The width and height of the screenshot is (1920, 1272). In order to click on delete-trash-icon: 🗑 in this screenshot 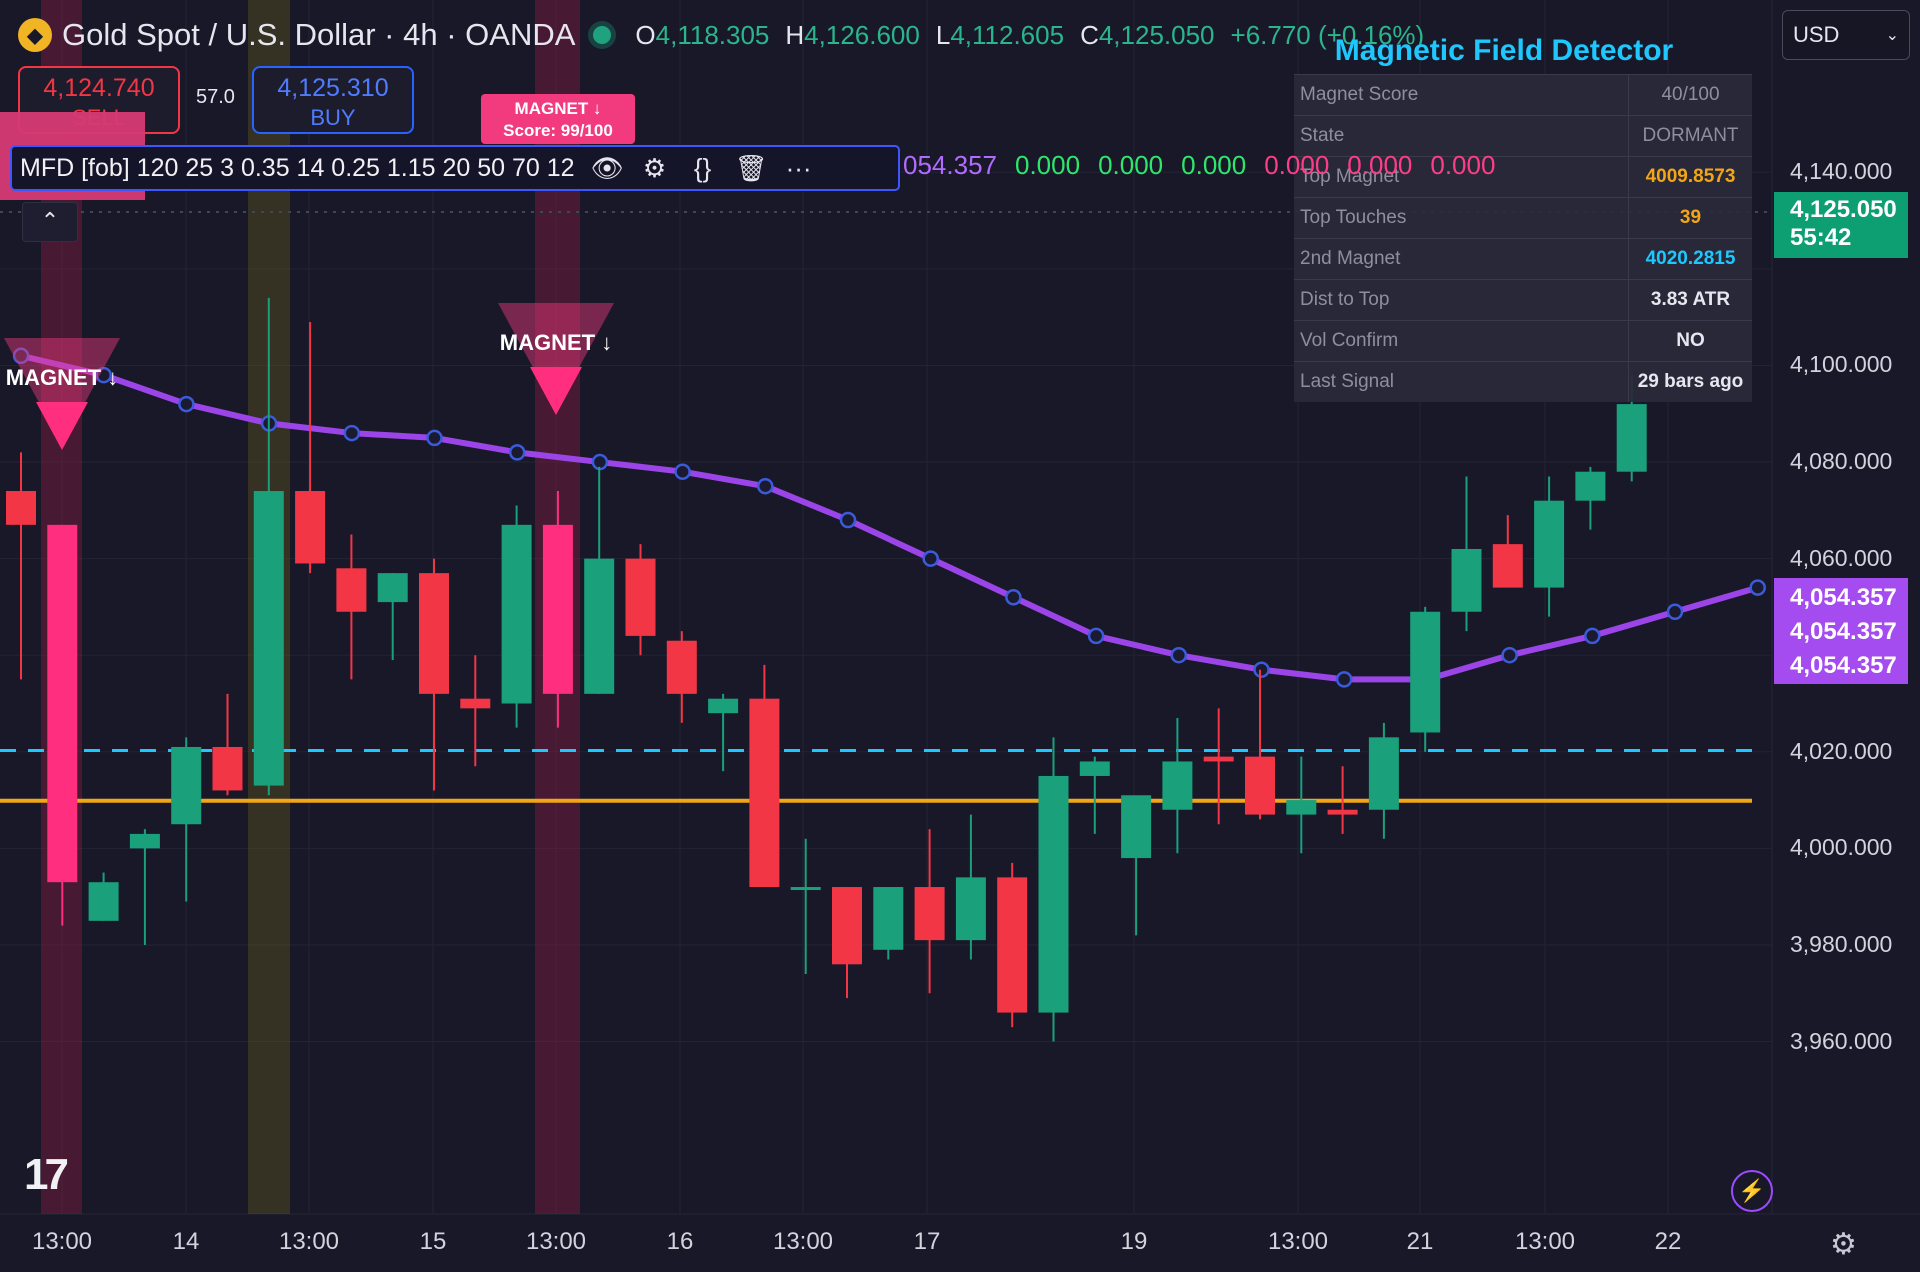, I will do `click(751, 168)`.